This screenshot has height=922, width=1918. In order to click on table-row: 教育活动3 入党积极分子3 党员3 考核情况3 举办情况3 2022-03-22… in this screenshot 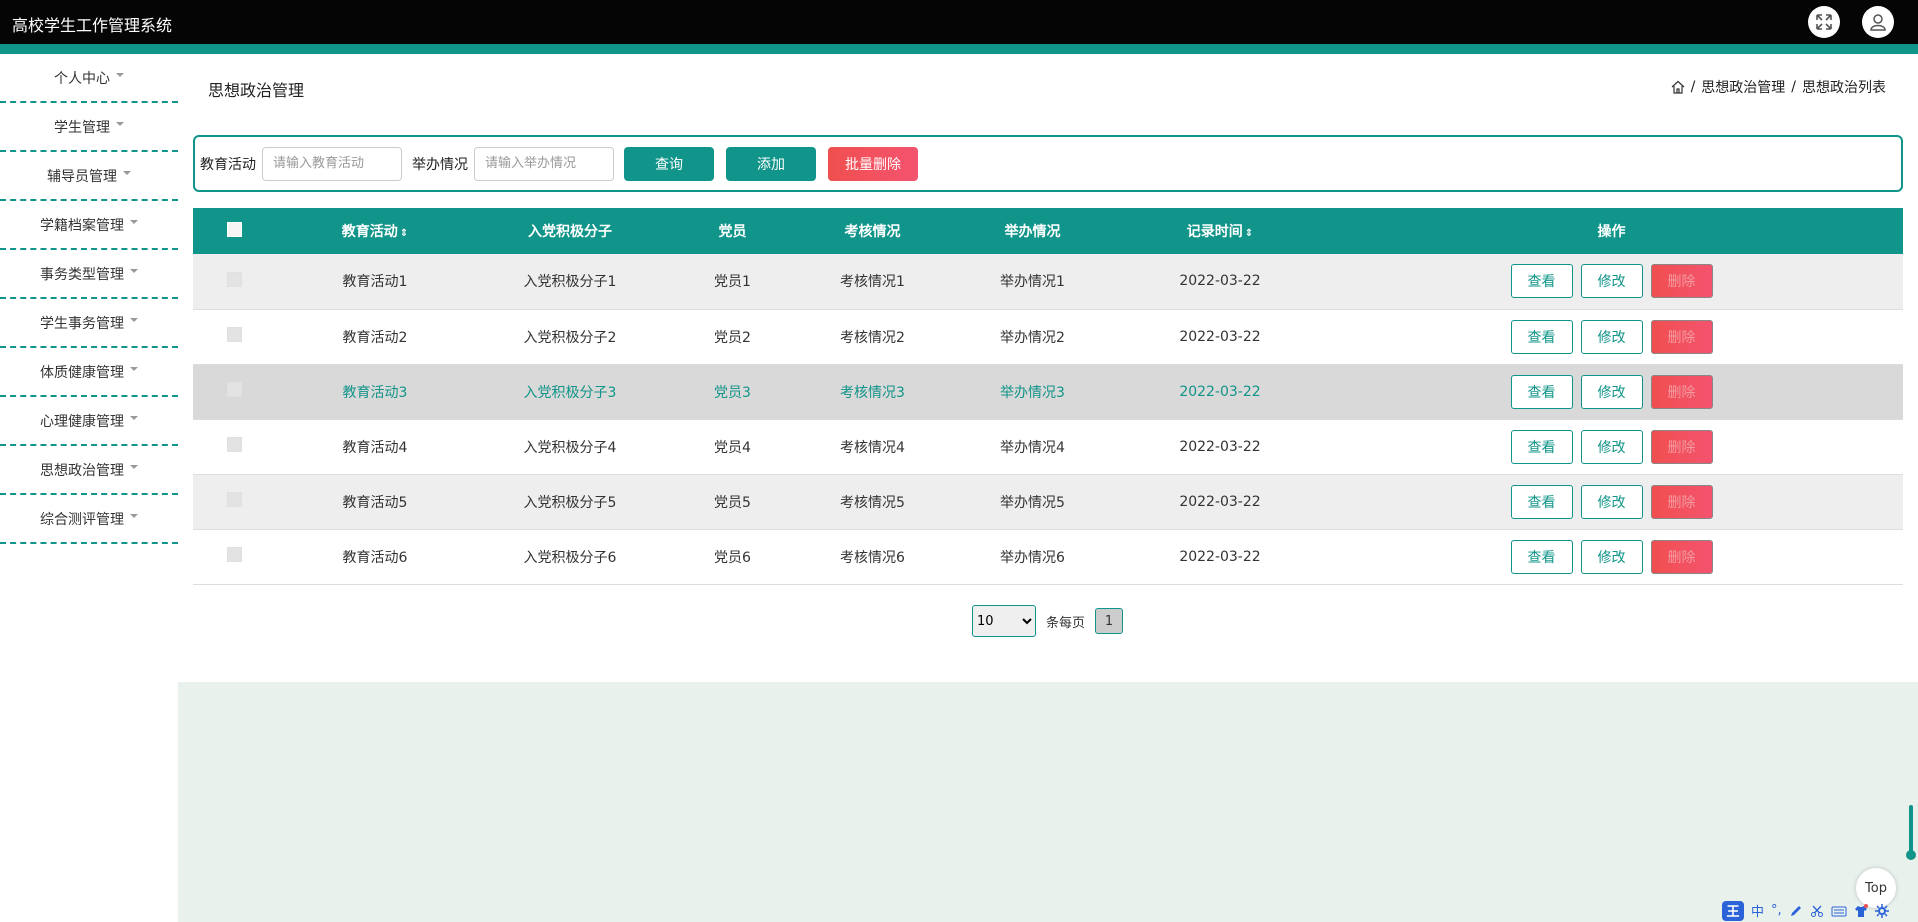, I will do `click(1048, 392)`.